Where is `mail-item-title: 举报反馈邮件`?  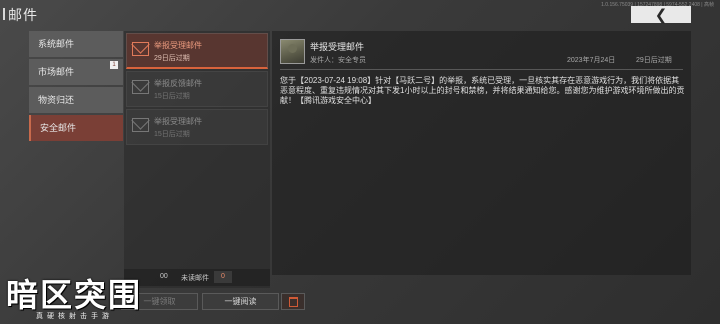
mail-item-title: 举报反馈邮件 is located at coordinates (178, 83).